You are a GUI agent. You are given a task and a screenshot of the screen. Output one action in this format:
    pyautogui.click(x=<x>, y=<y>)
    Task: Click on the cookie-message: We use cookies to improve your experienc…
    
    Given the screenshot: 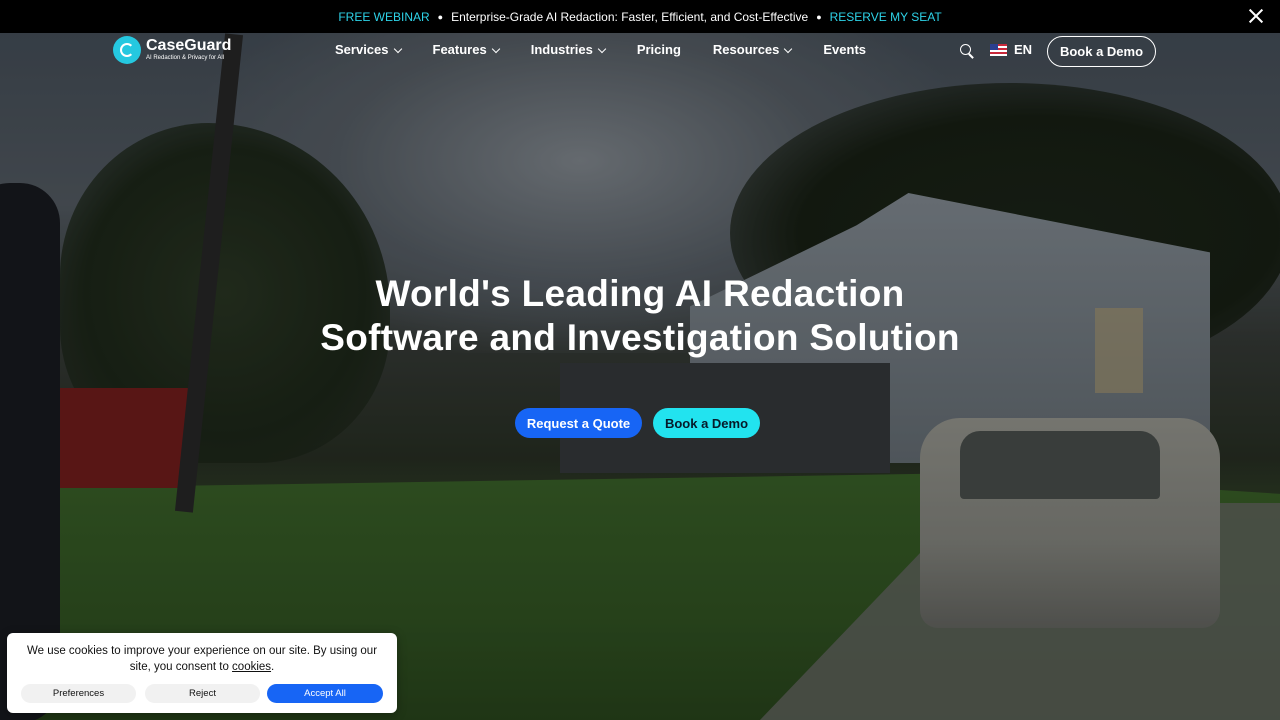 What is the action you would take?
    pyautogui.click(x=202, y=659)
    